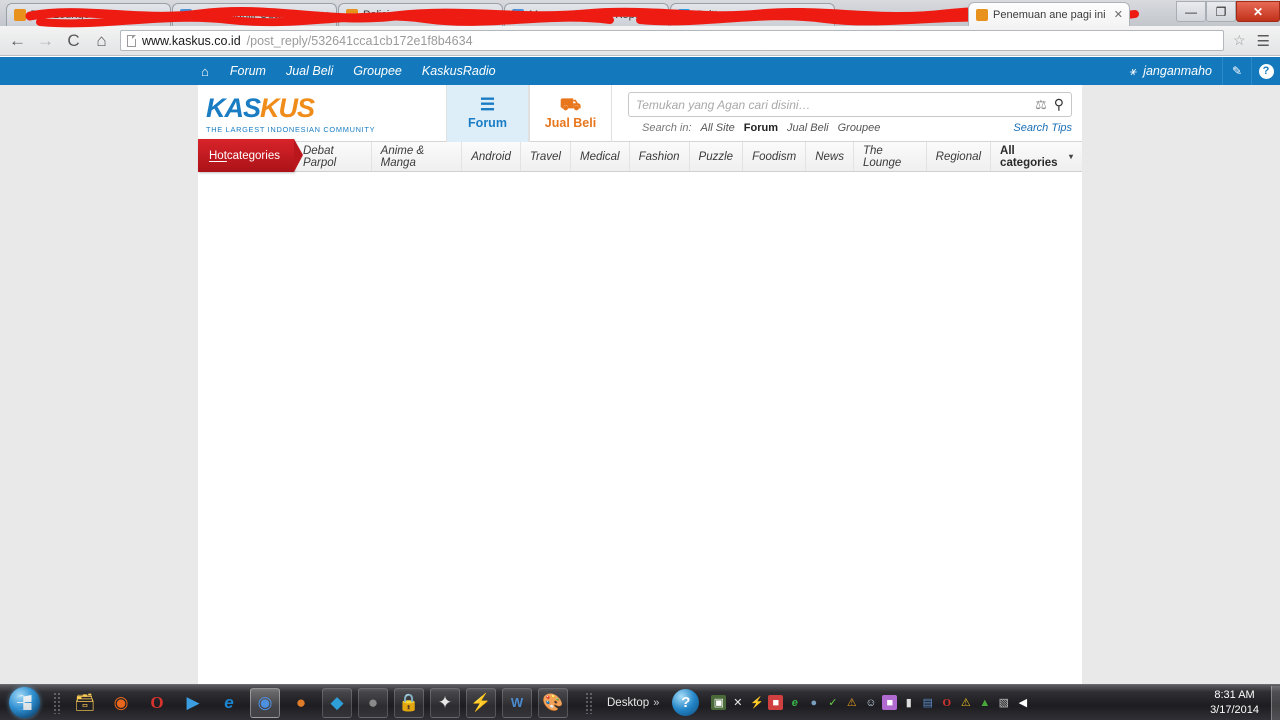 Image resolution: width=1280 pixels, height=720 pixels. Describe the element at coordinates (586, 14) in the screenshot. I see `browser-tab: Mengenal Syarat Koperasi ✕` at that location.